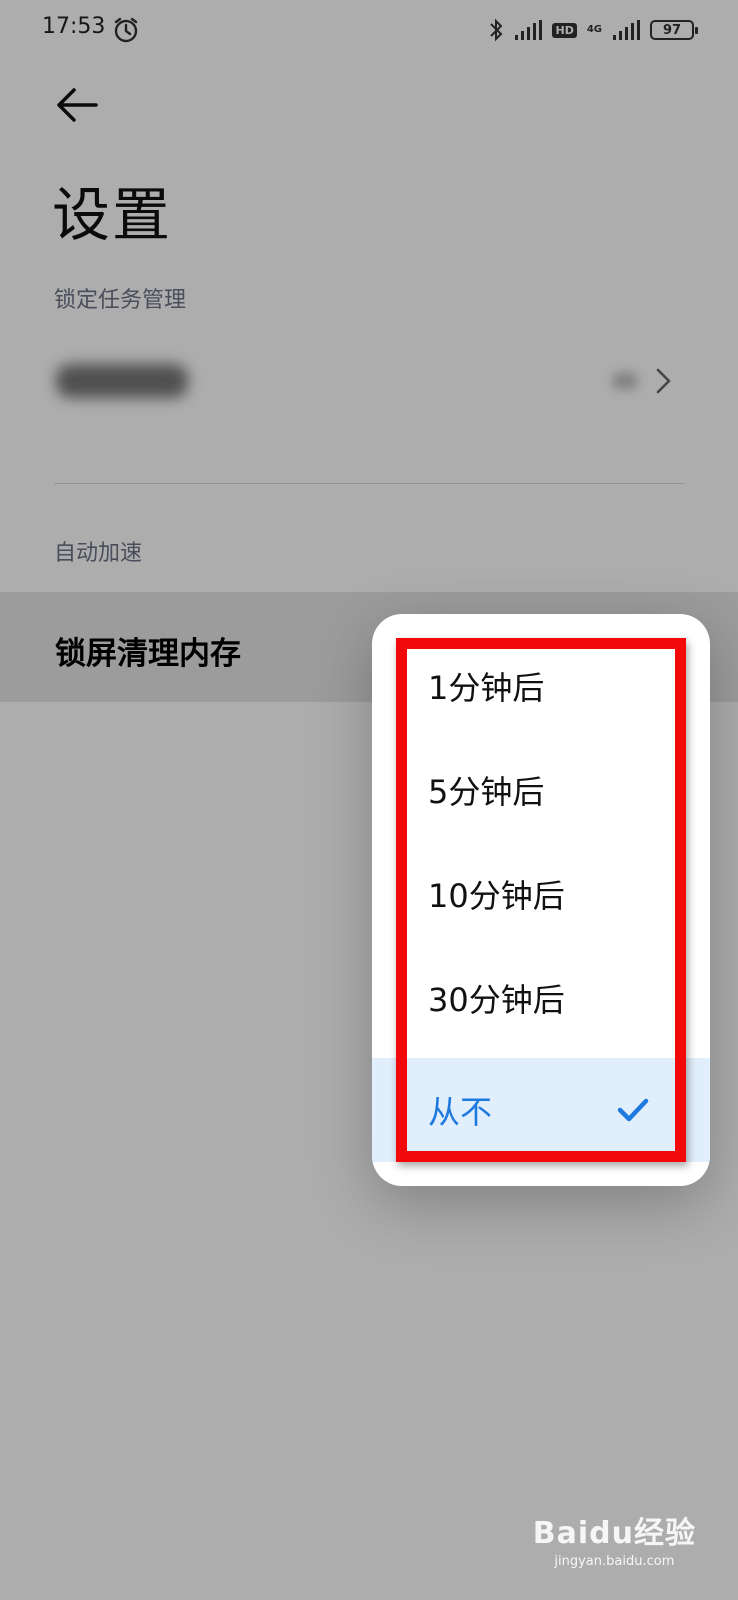 This screenshot has height=1600, width=738. I want to click on watermark-brand: Baidu经验, so click(614, 1533).